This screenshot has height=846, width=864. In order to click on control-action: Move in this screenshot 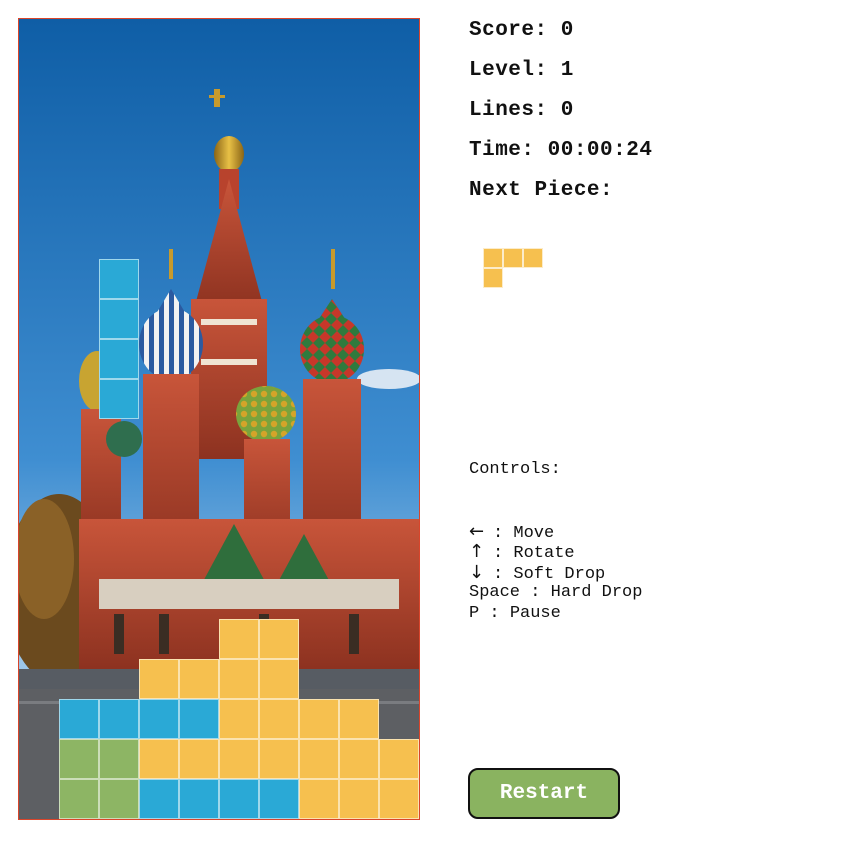, I will do `click(534, 533)`.